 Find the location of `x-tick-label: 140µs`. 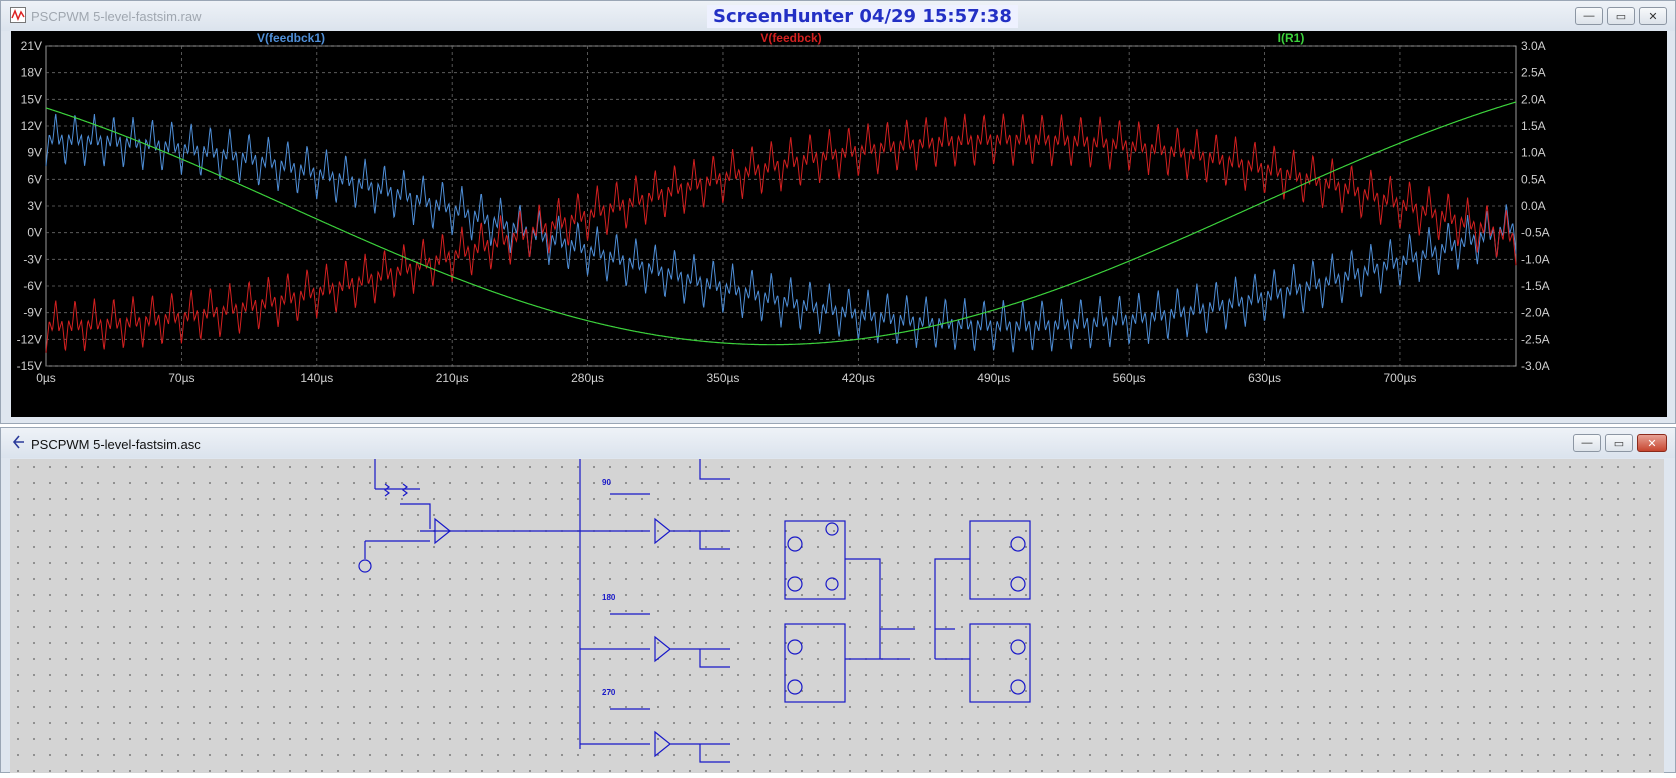

x-tick-label: 140µs is located at coordinates (316, 378).